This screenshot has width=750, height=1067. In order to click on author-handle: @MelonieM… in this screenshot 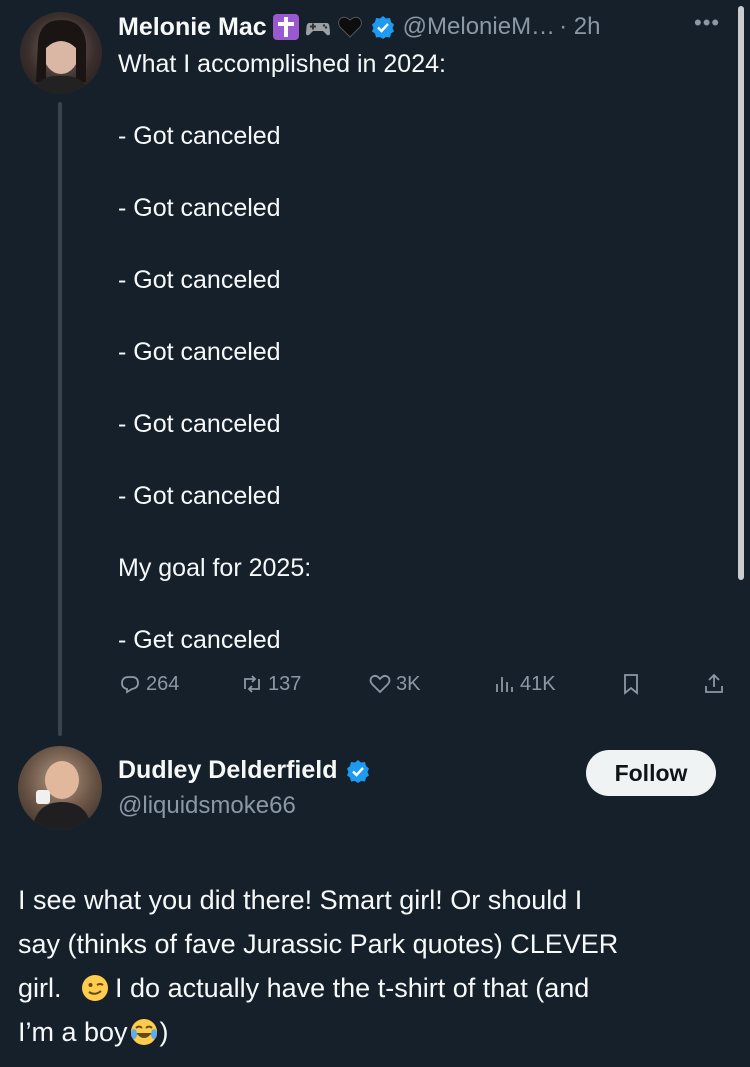, I will do `click(479, 27)`.